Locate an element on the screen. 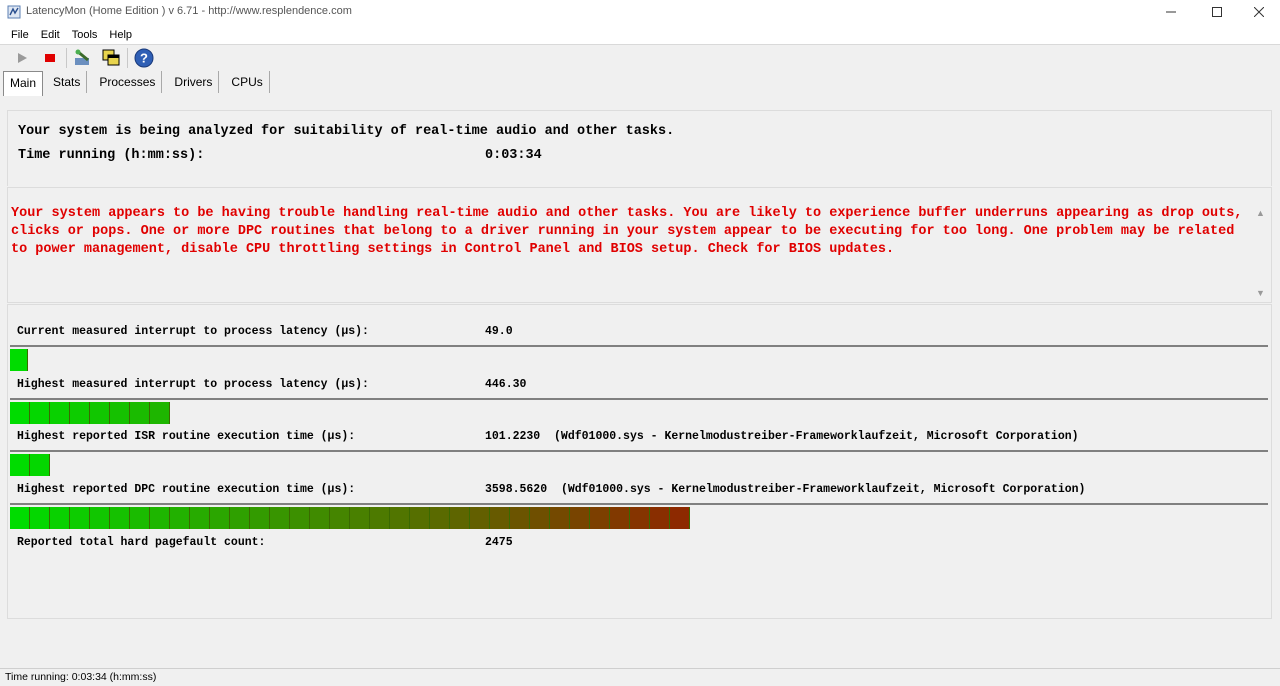 This screenshot has width=1280, height=686. close-button is located at coordinates (1258, 12).